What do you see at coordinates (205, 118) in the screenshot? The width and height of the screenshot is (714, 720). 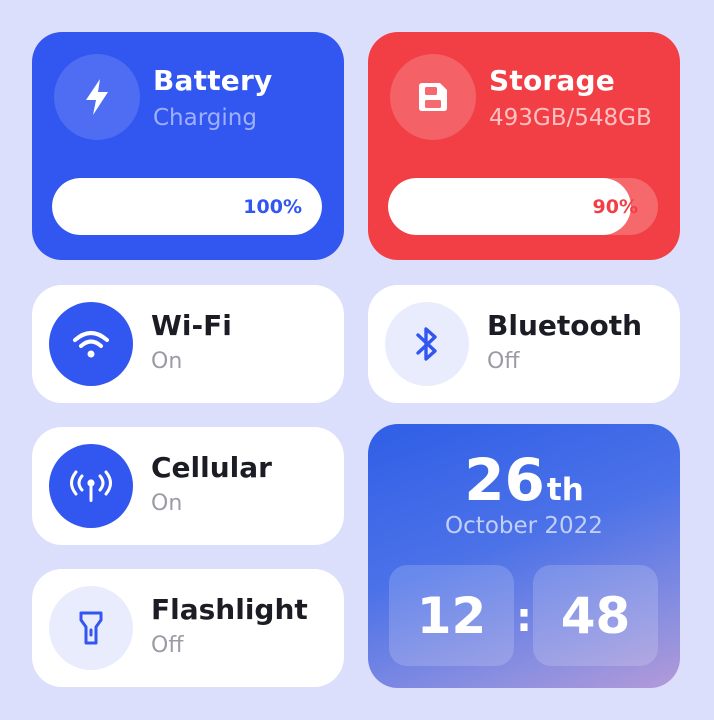 I see `battery-status: Charging` at bounding box center [205, 118].